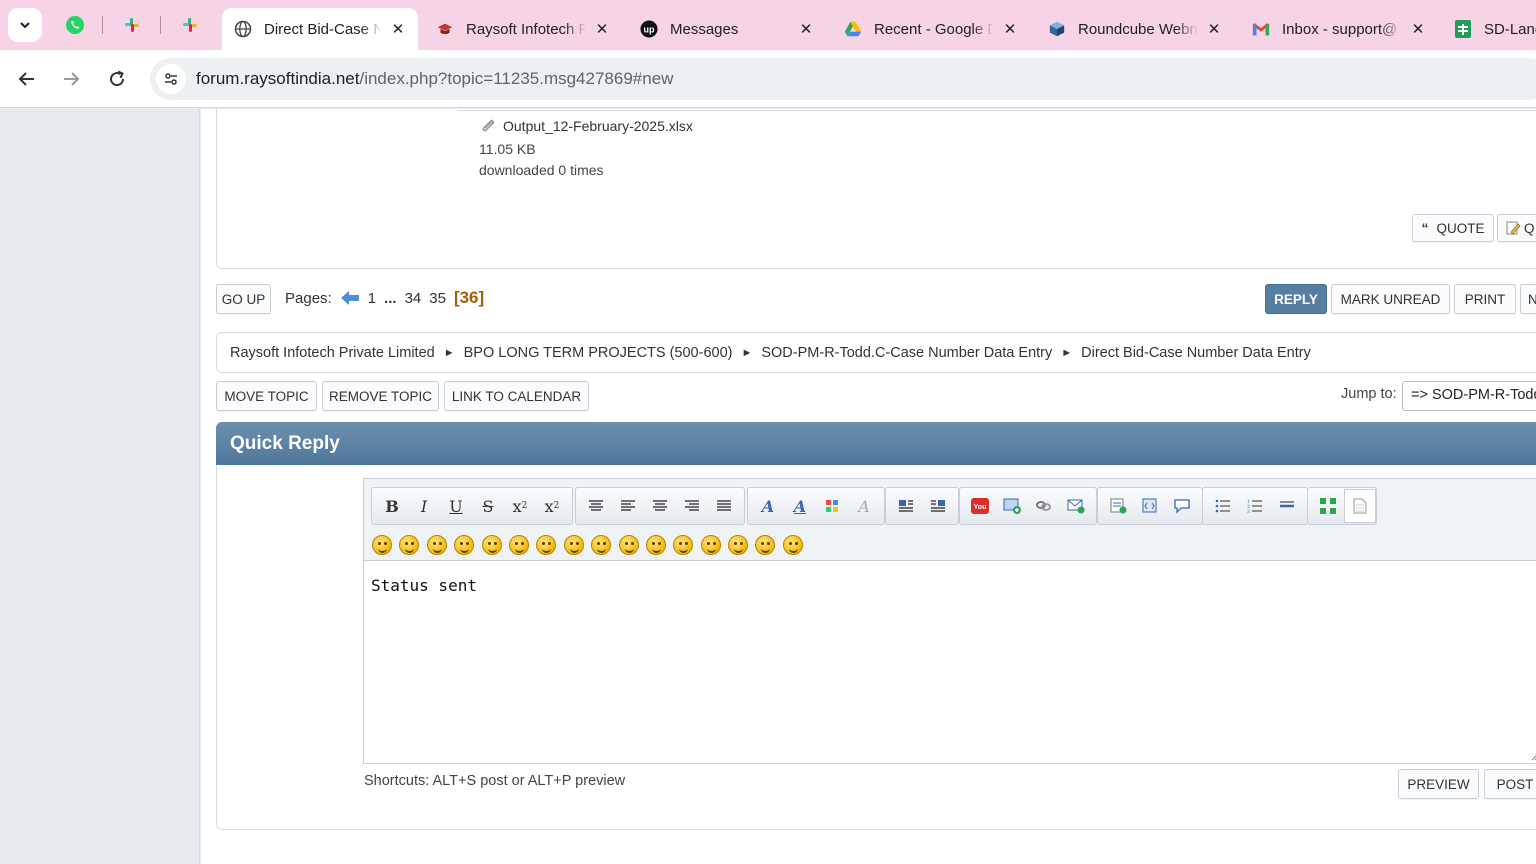 The width and height of the screenshot is (1536, 864). What do you see at coordinates (372, 298) in the screenshot?
I see `page-link-first: 1` at bounding box center [372, 298].